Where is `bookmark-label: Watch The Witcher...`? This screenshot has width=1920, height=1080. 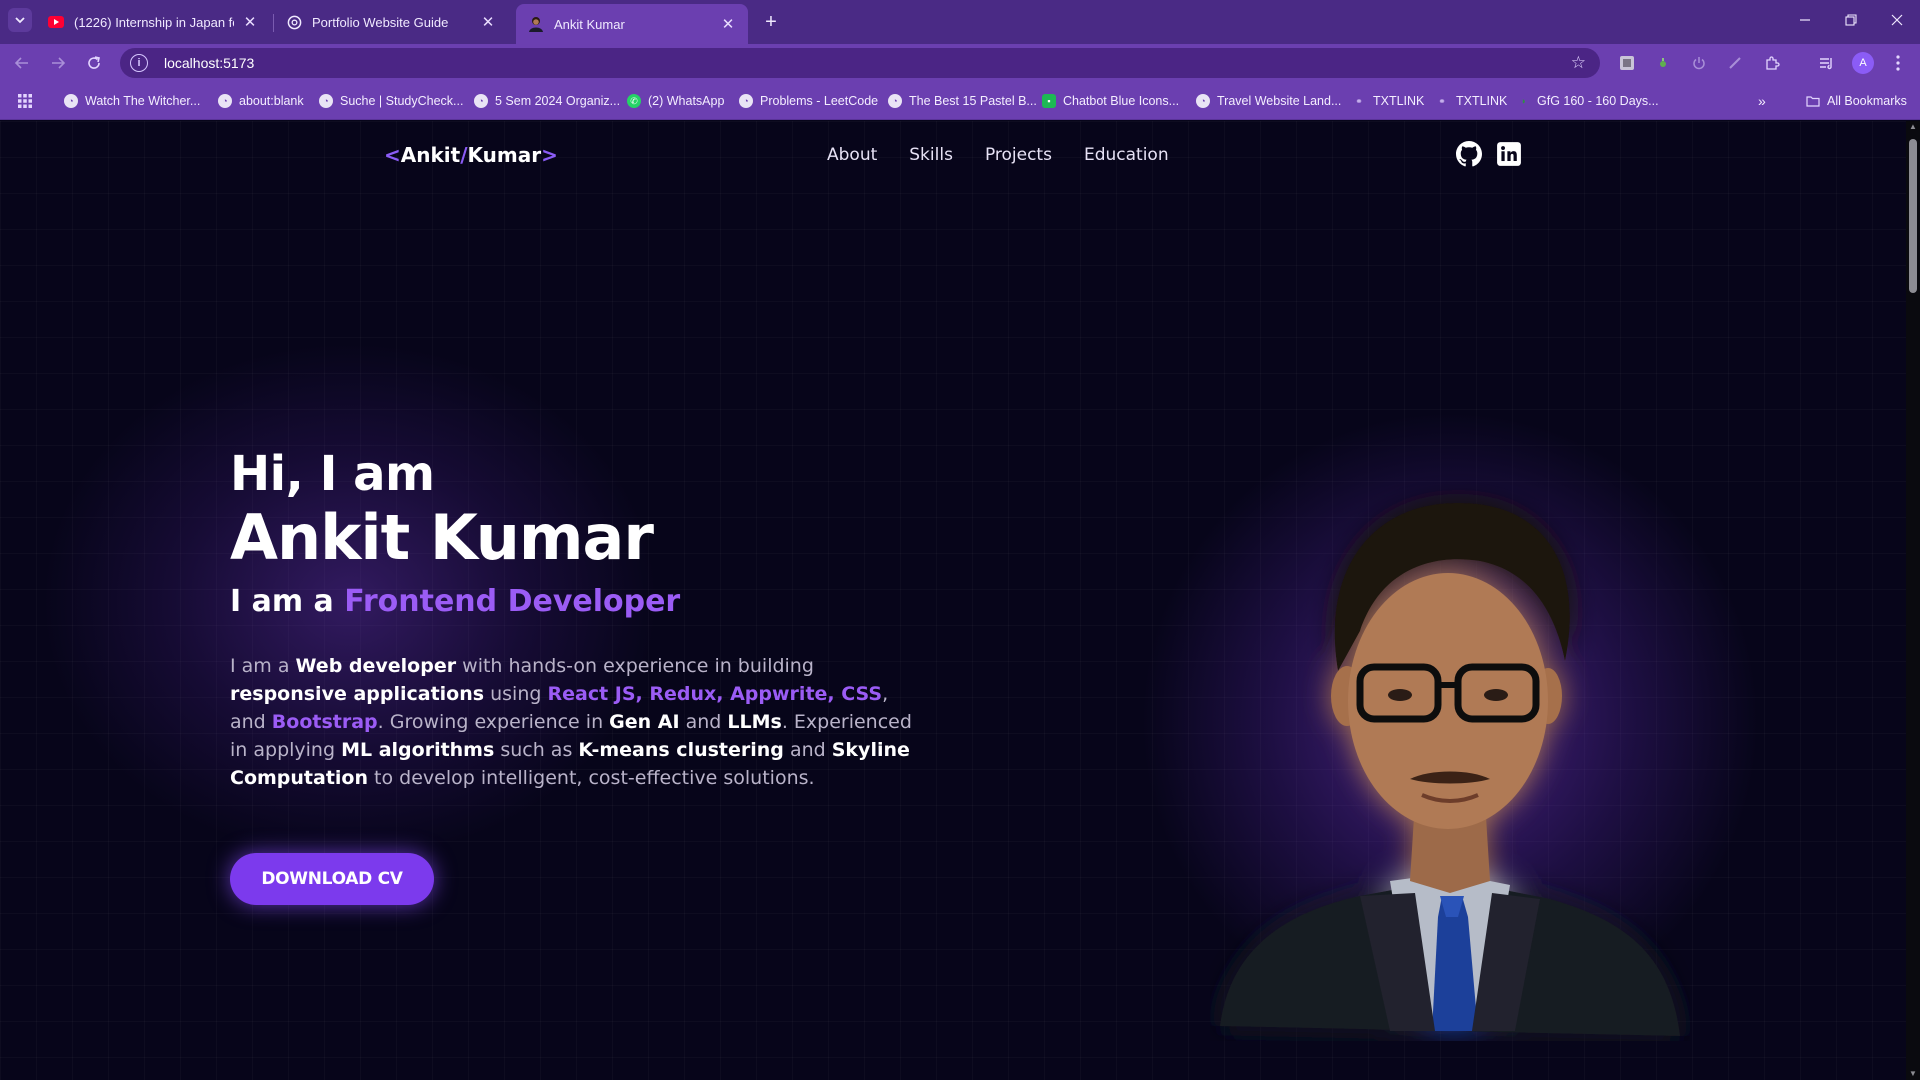 bookmark-label: Watch The Witcher... is located at coordinates (143, 101).